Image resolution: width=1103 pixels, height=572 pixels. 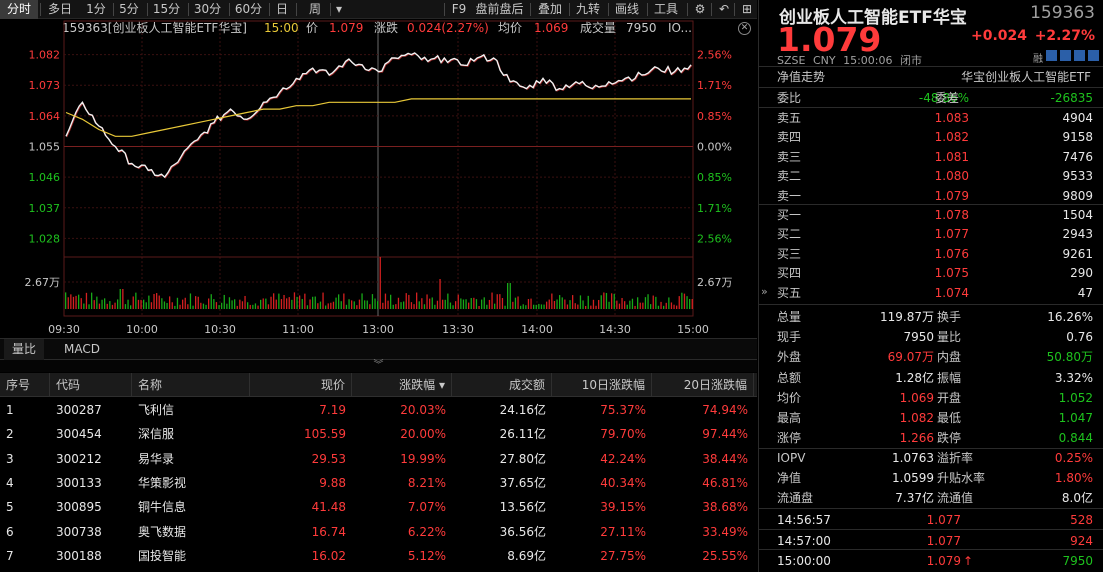 What do you see at coordinates (378, 329) in the screenshot?
I see `time-tick-label: 13:00` at bounding box center [378, 329].